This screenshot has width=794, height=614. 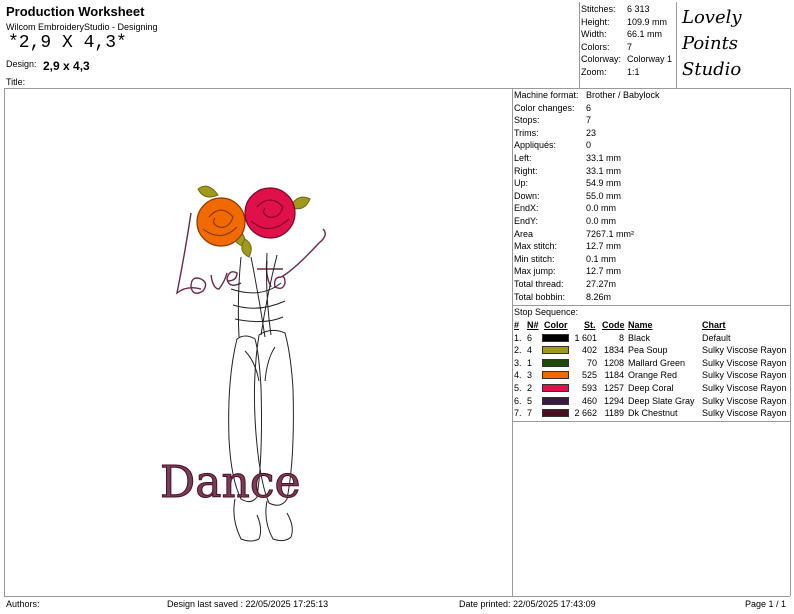 What do you see at coordinates (640, 325) in the screenshot?
I see `header-cell: Name` at bounding box center [640, 325].